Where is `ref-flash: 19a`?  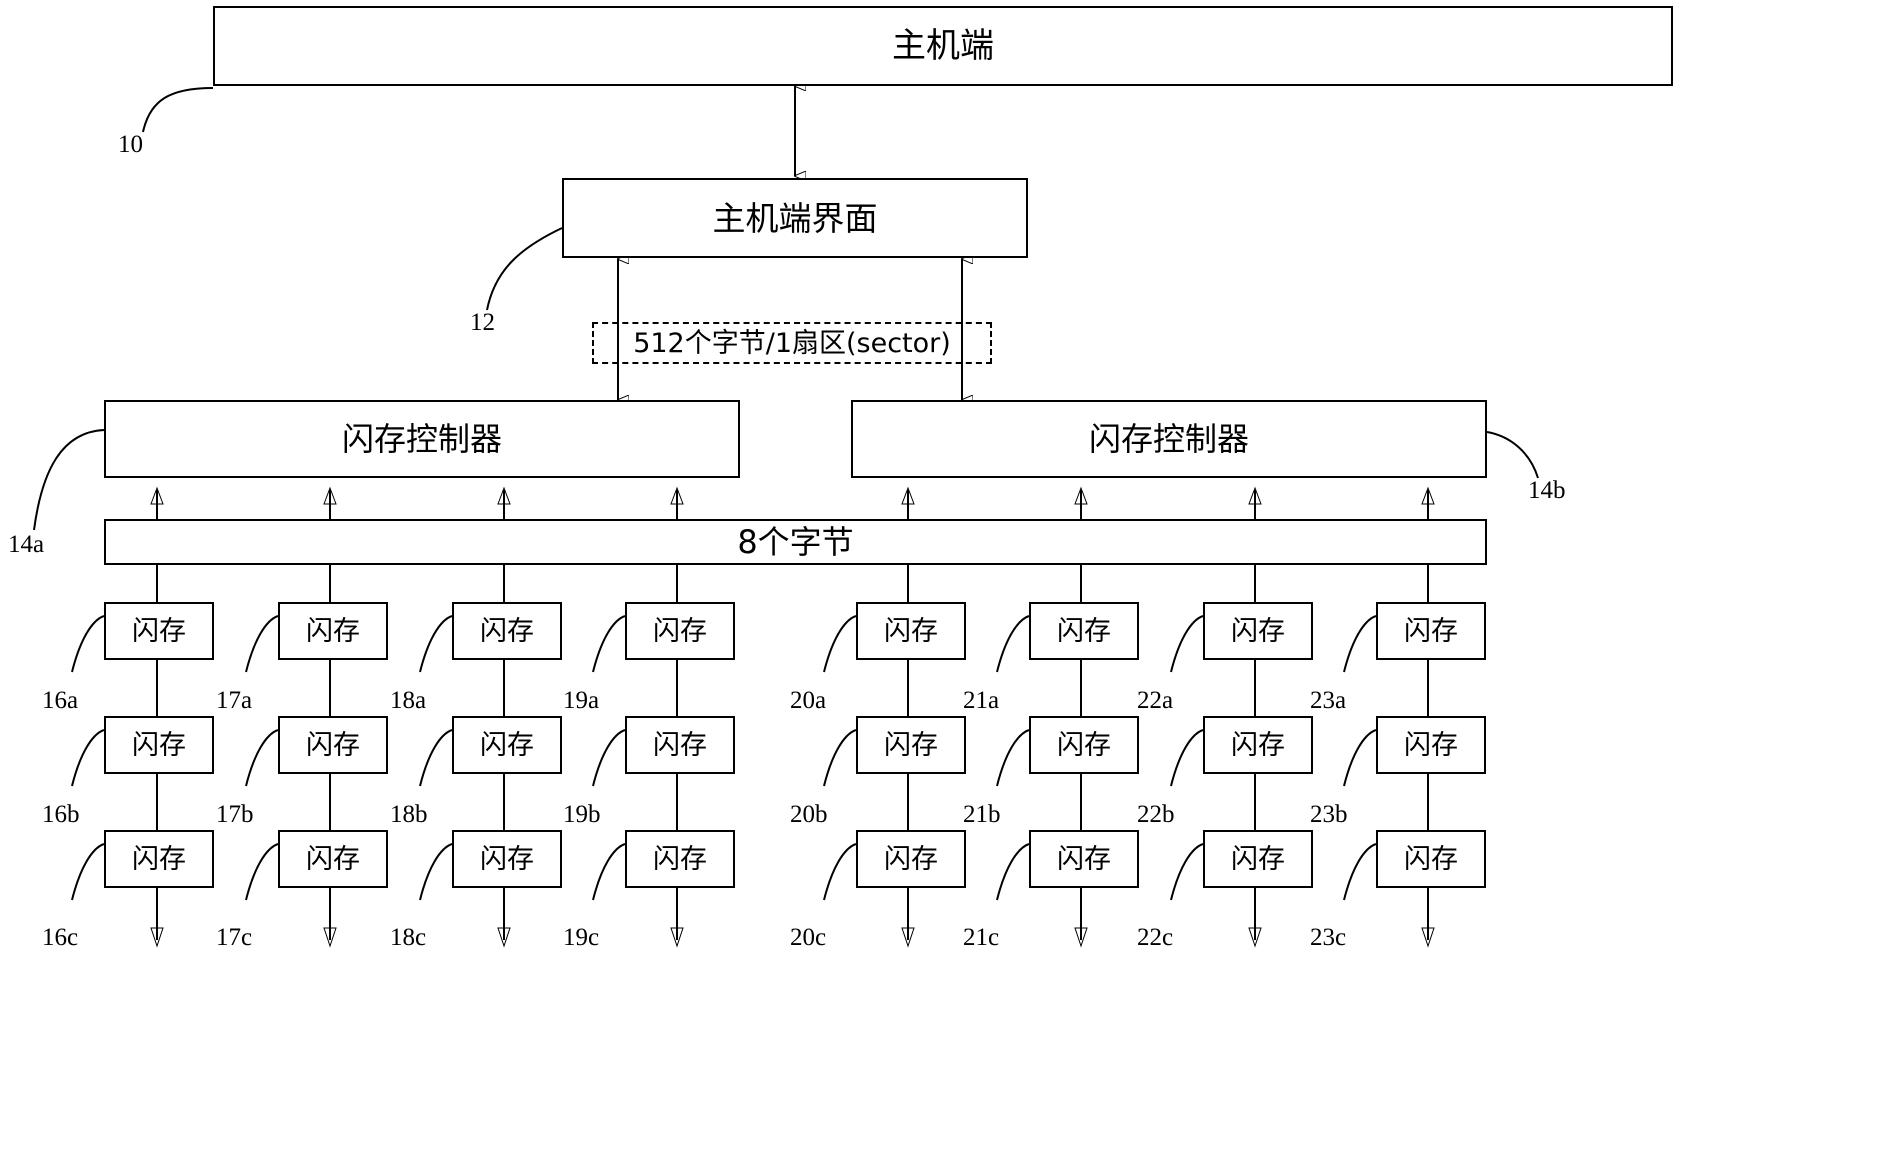 ref-flash: 19a is located at coordinates (581, 700).